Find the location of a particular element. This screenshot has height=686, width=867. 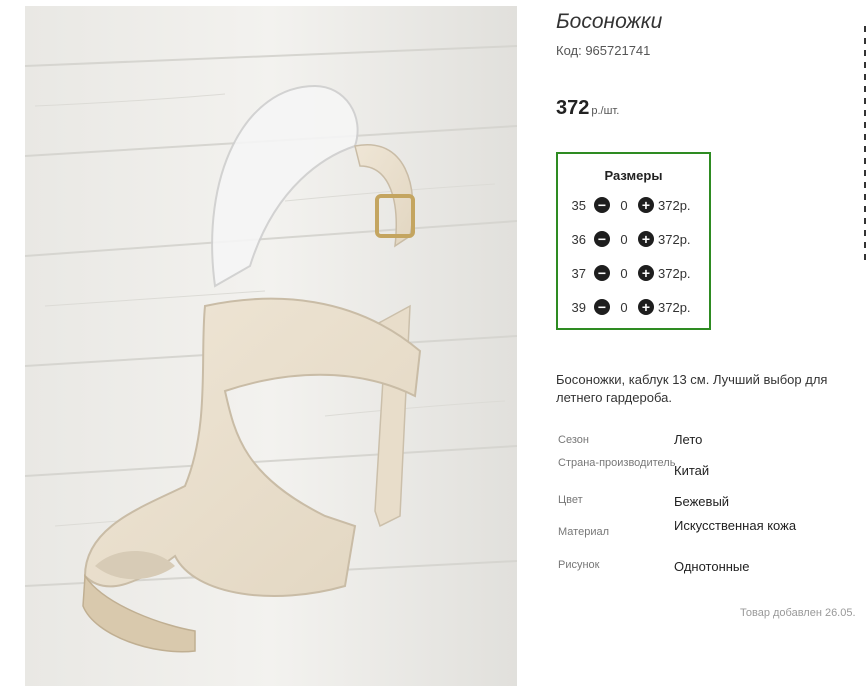

size-row: 35 − 0 + 372р. is located at coordinates (624, 205).